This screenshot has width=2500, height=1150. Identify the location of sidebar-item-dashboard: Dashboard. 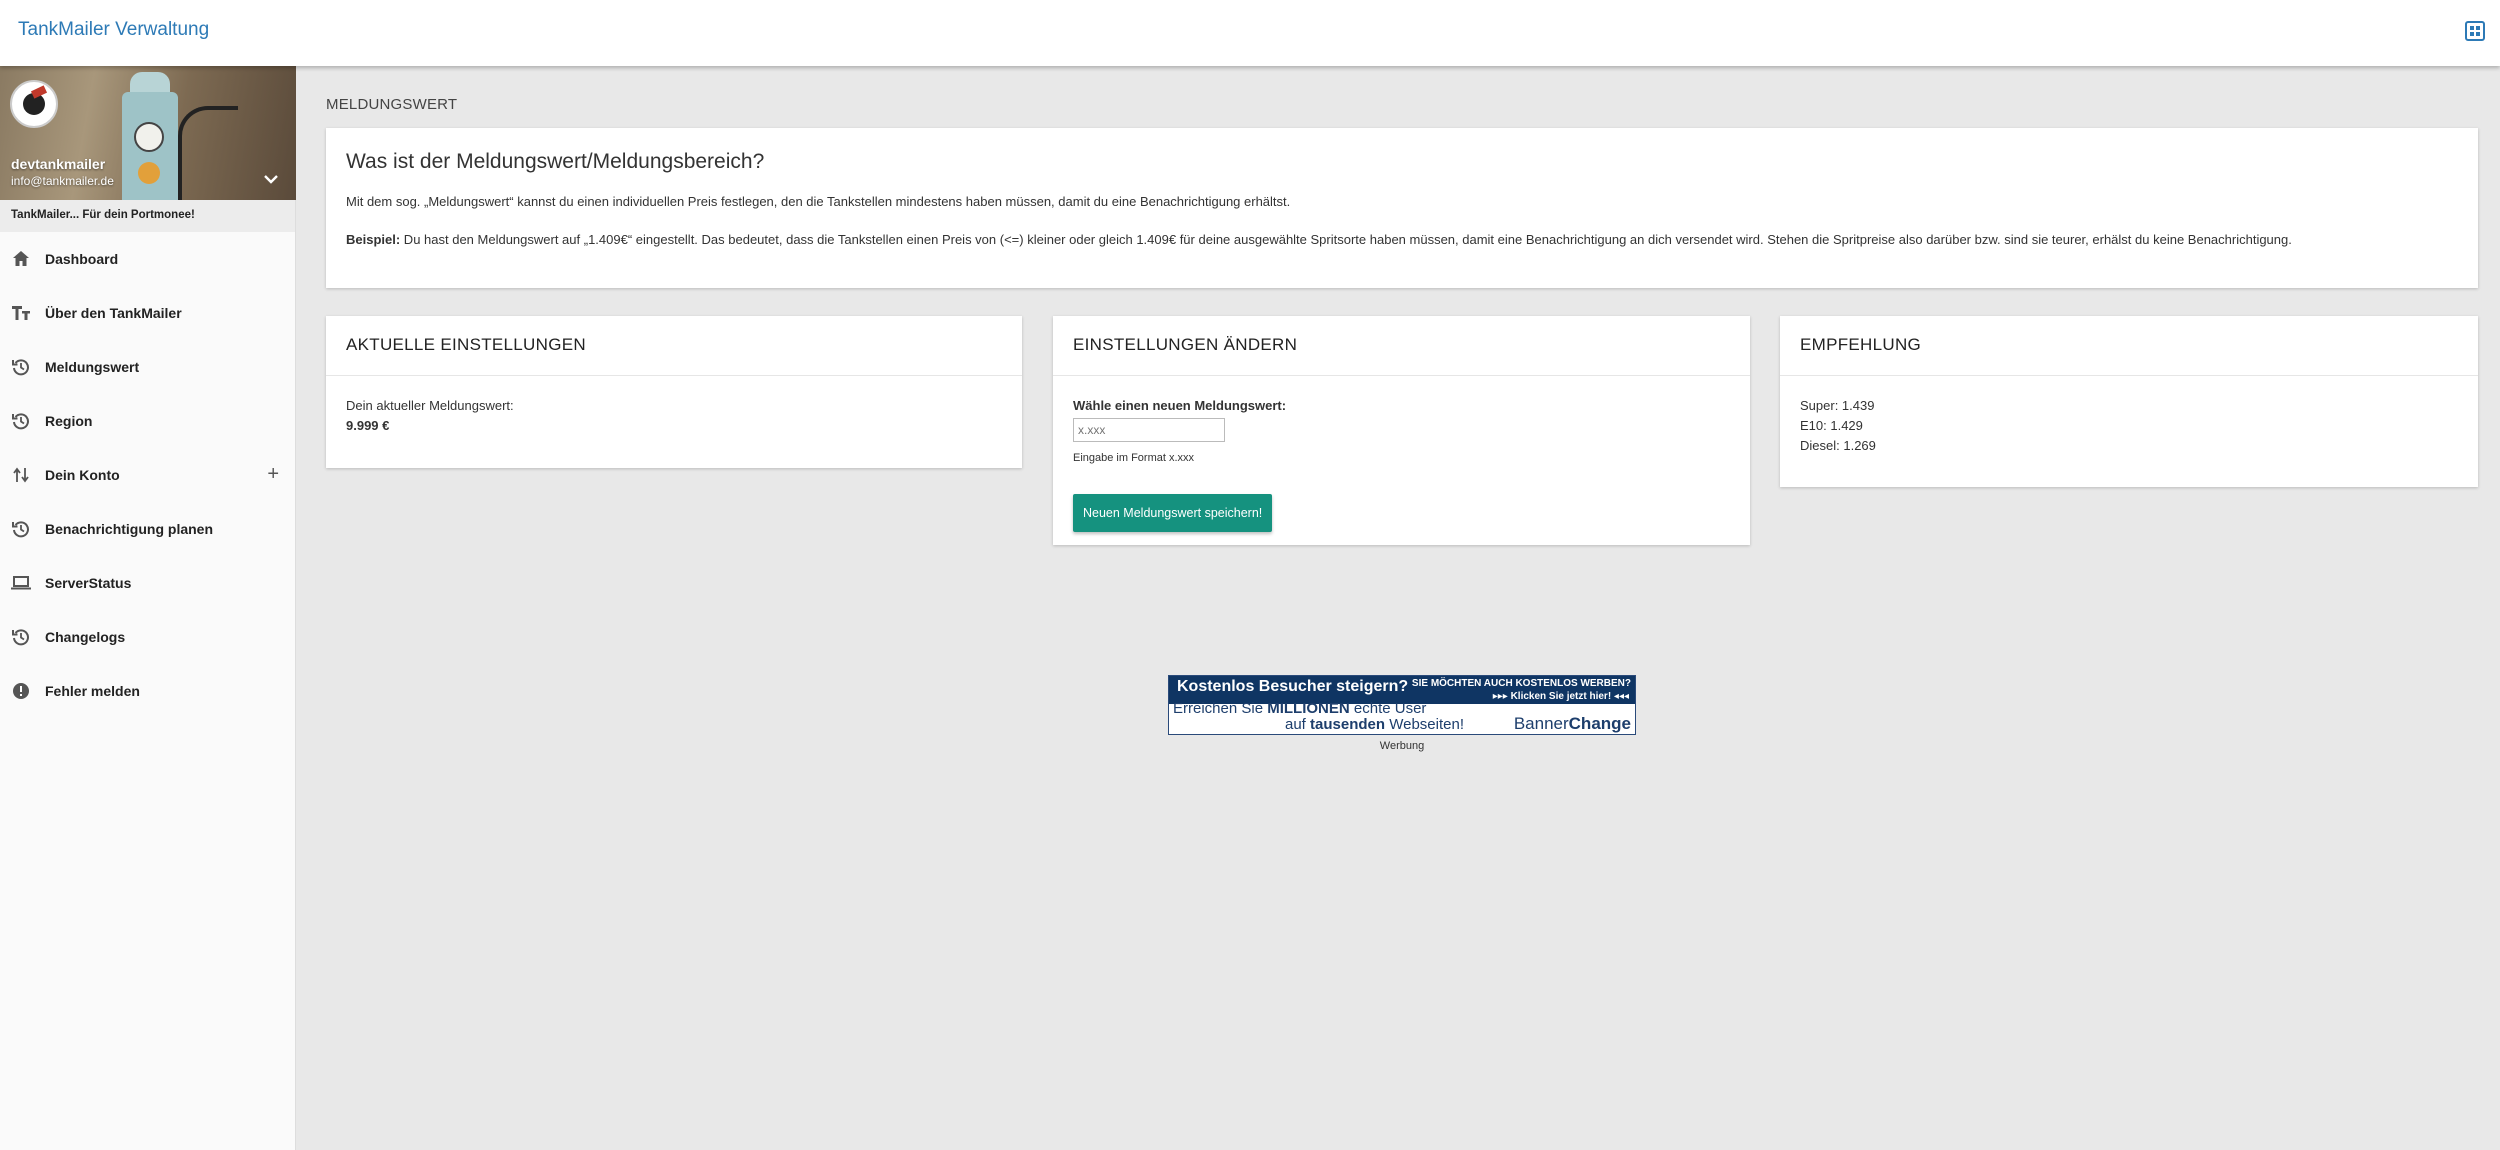
(147, 259).